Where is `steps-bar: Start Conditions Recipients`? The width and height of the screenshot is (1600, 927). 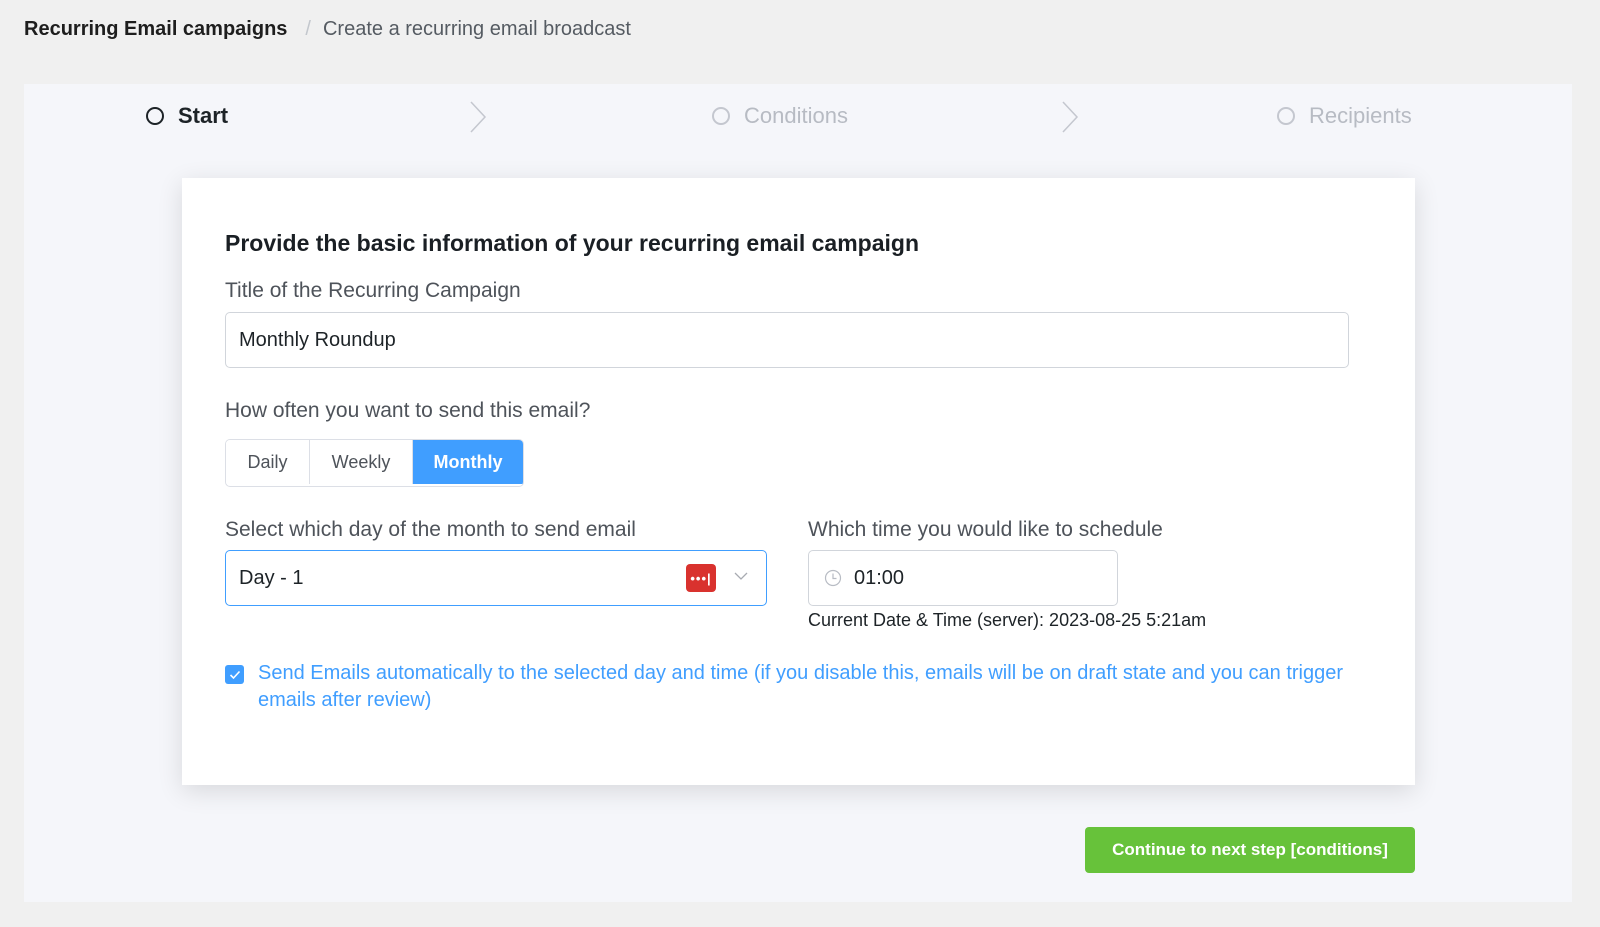
steps-bar: Start Conditions Recipients is located at coordinates (798, 116).